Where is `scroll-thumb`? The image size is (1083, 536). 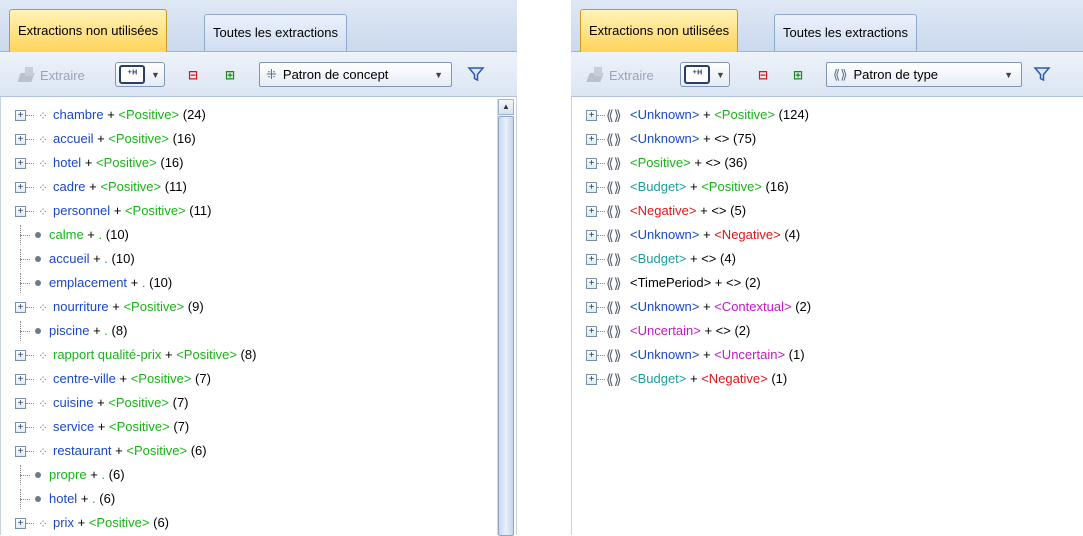
scroll-thumb is located at coordinates (506, 326).